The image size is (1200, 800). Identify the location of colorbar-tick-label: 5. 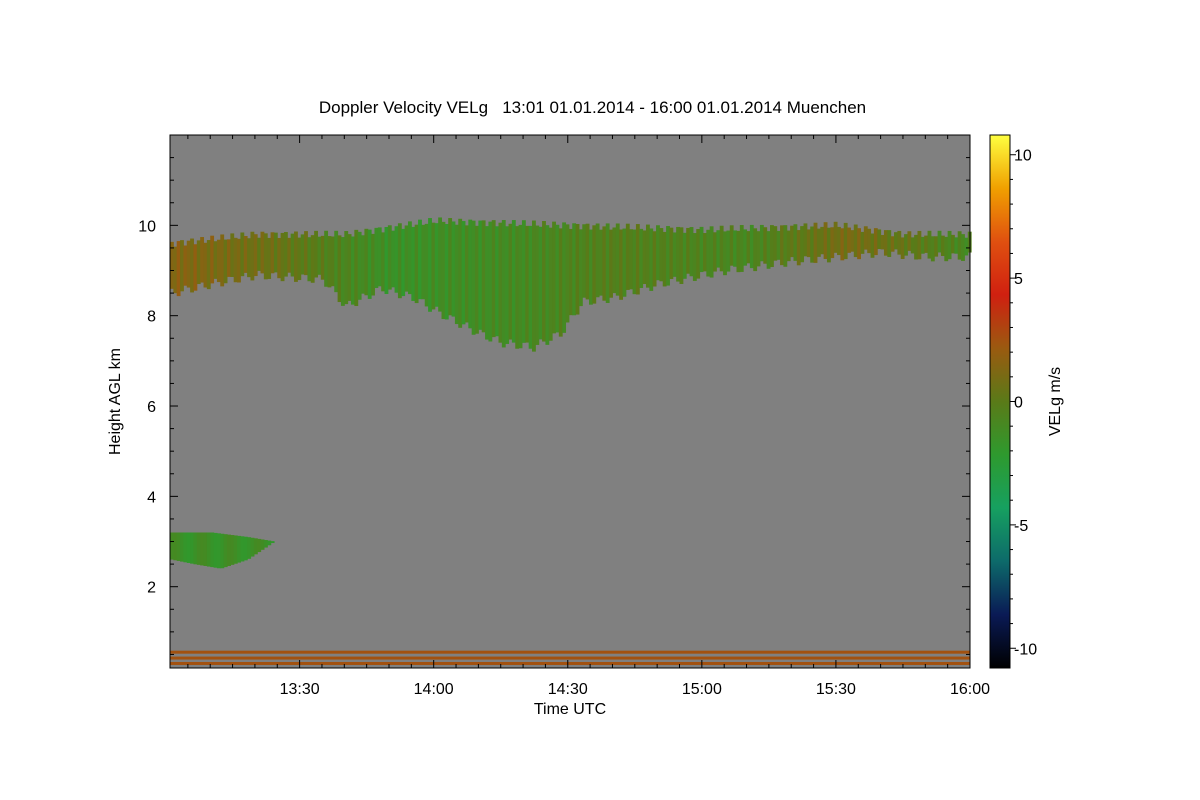
(1018, 279).